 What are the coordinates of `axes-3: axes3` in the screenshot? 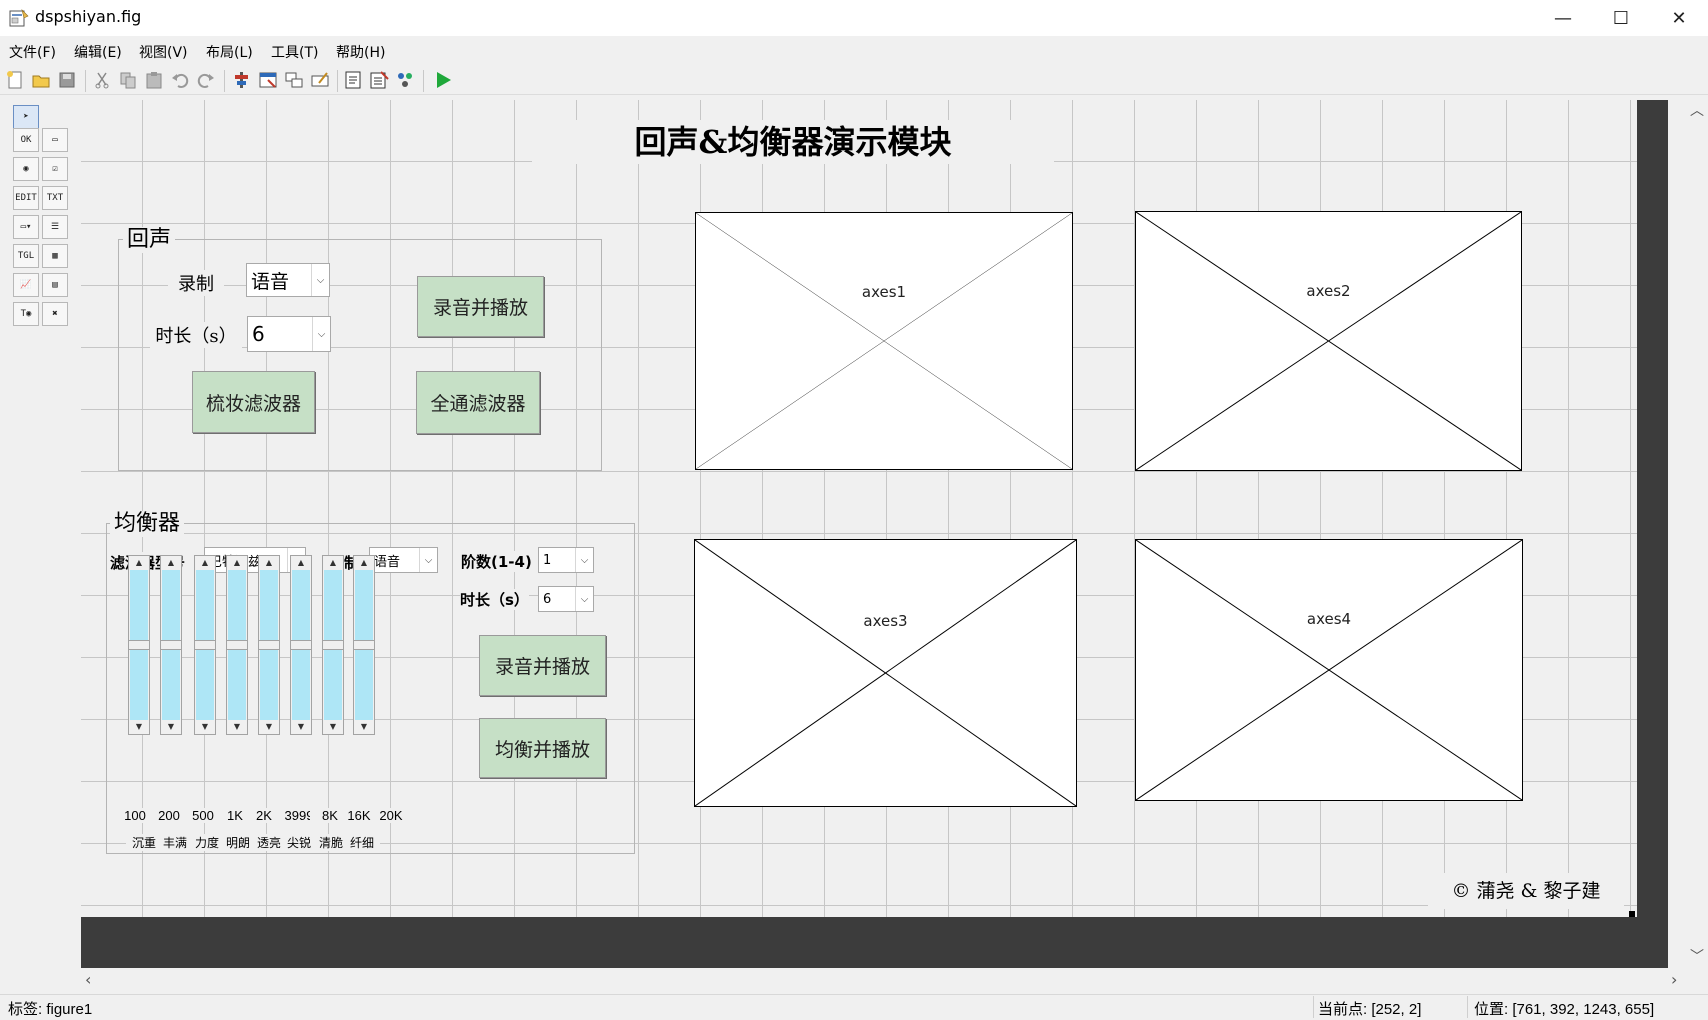 It's located at (885, 673).